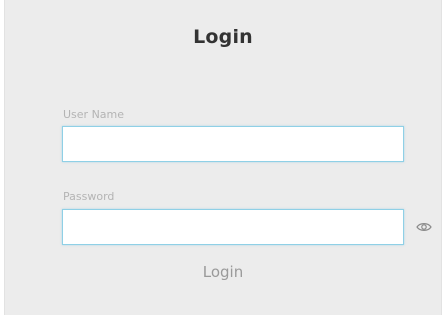 Image resolution: width=446 pixels, height=315 pixels. What do you see at coordinates (233, 144) in the screenshot?
I see `username-input` at bounding box center [233, 144].